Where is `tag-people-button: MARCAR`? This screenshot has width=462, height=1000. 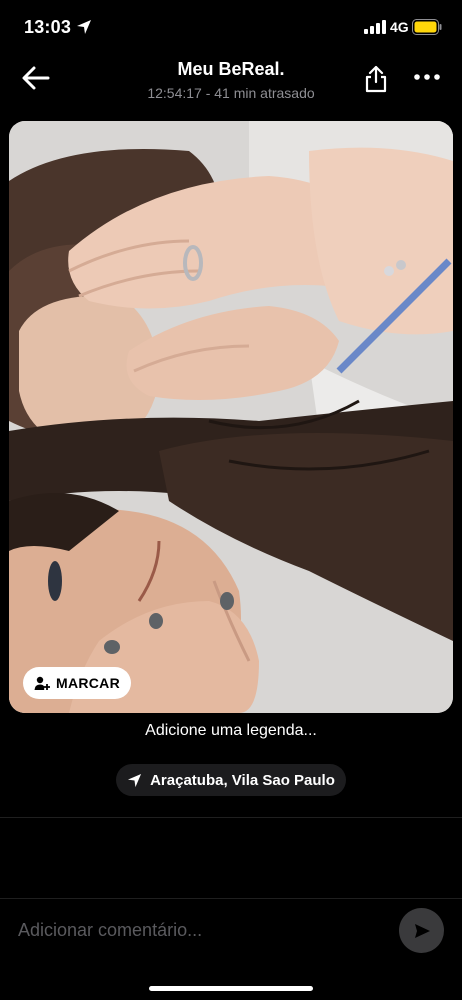
tag-people-button: MARCAR is located at coordinates (77, 683).